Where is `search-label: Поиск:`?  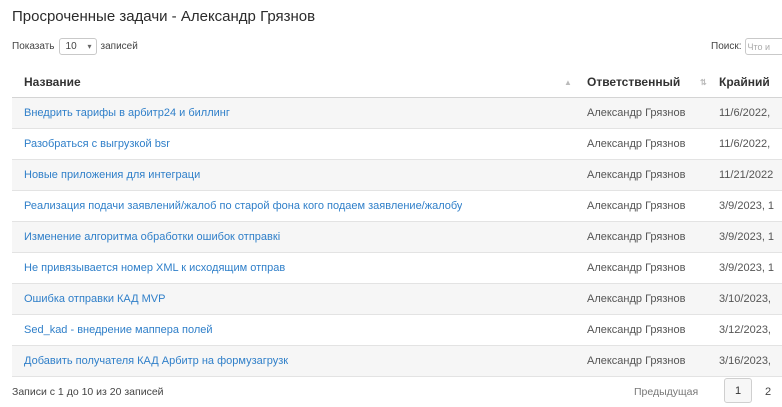
search-label: Поиск: is located at coordinates (726, 46).